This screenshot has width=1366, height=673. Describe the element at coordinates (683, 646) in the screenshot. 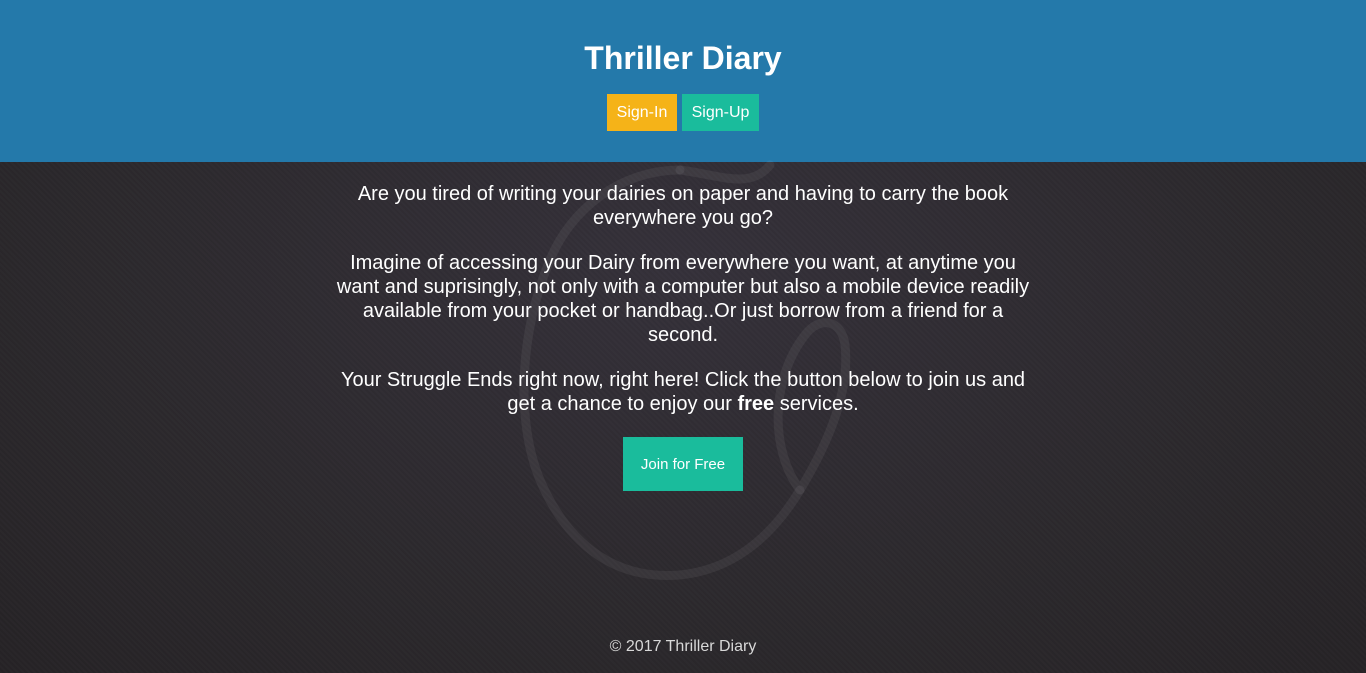

I see `footer-copyright: © 2017 Thriller Diary` at that location.